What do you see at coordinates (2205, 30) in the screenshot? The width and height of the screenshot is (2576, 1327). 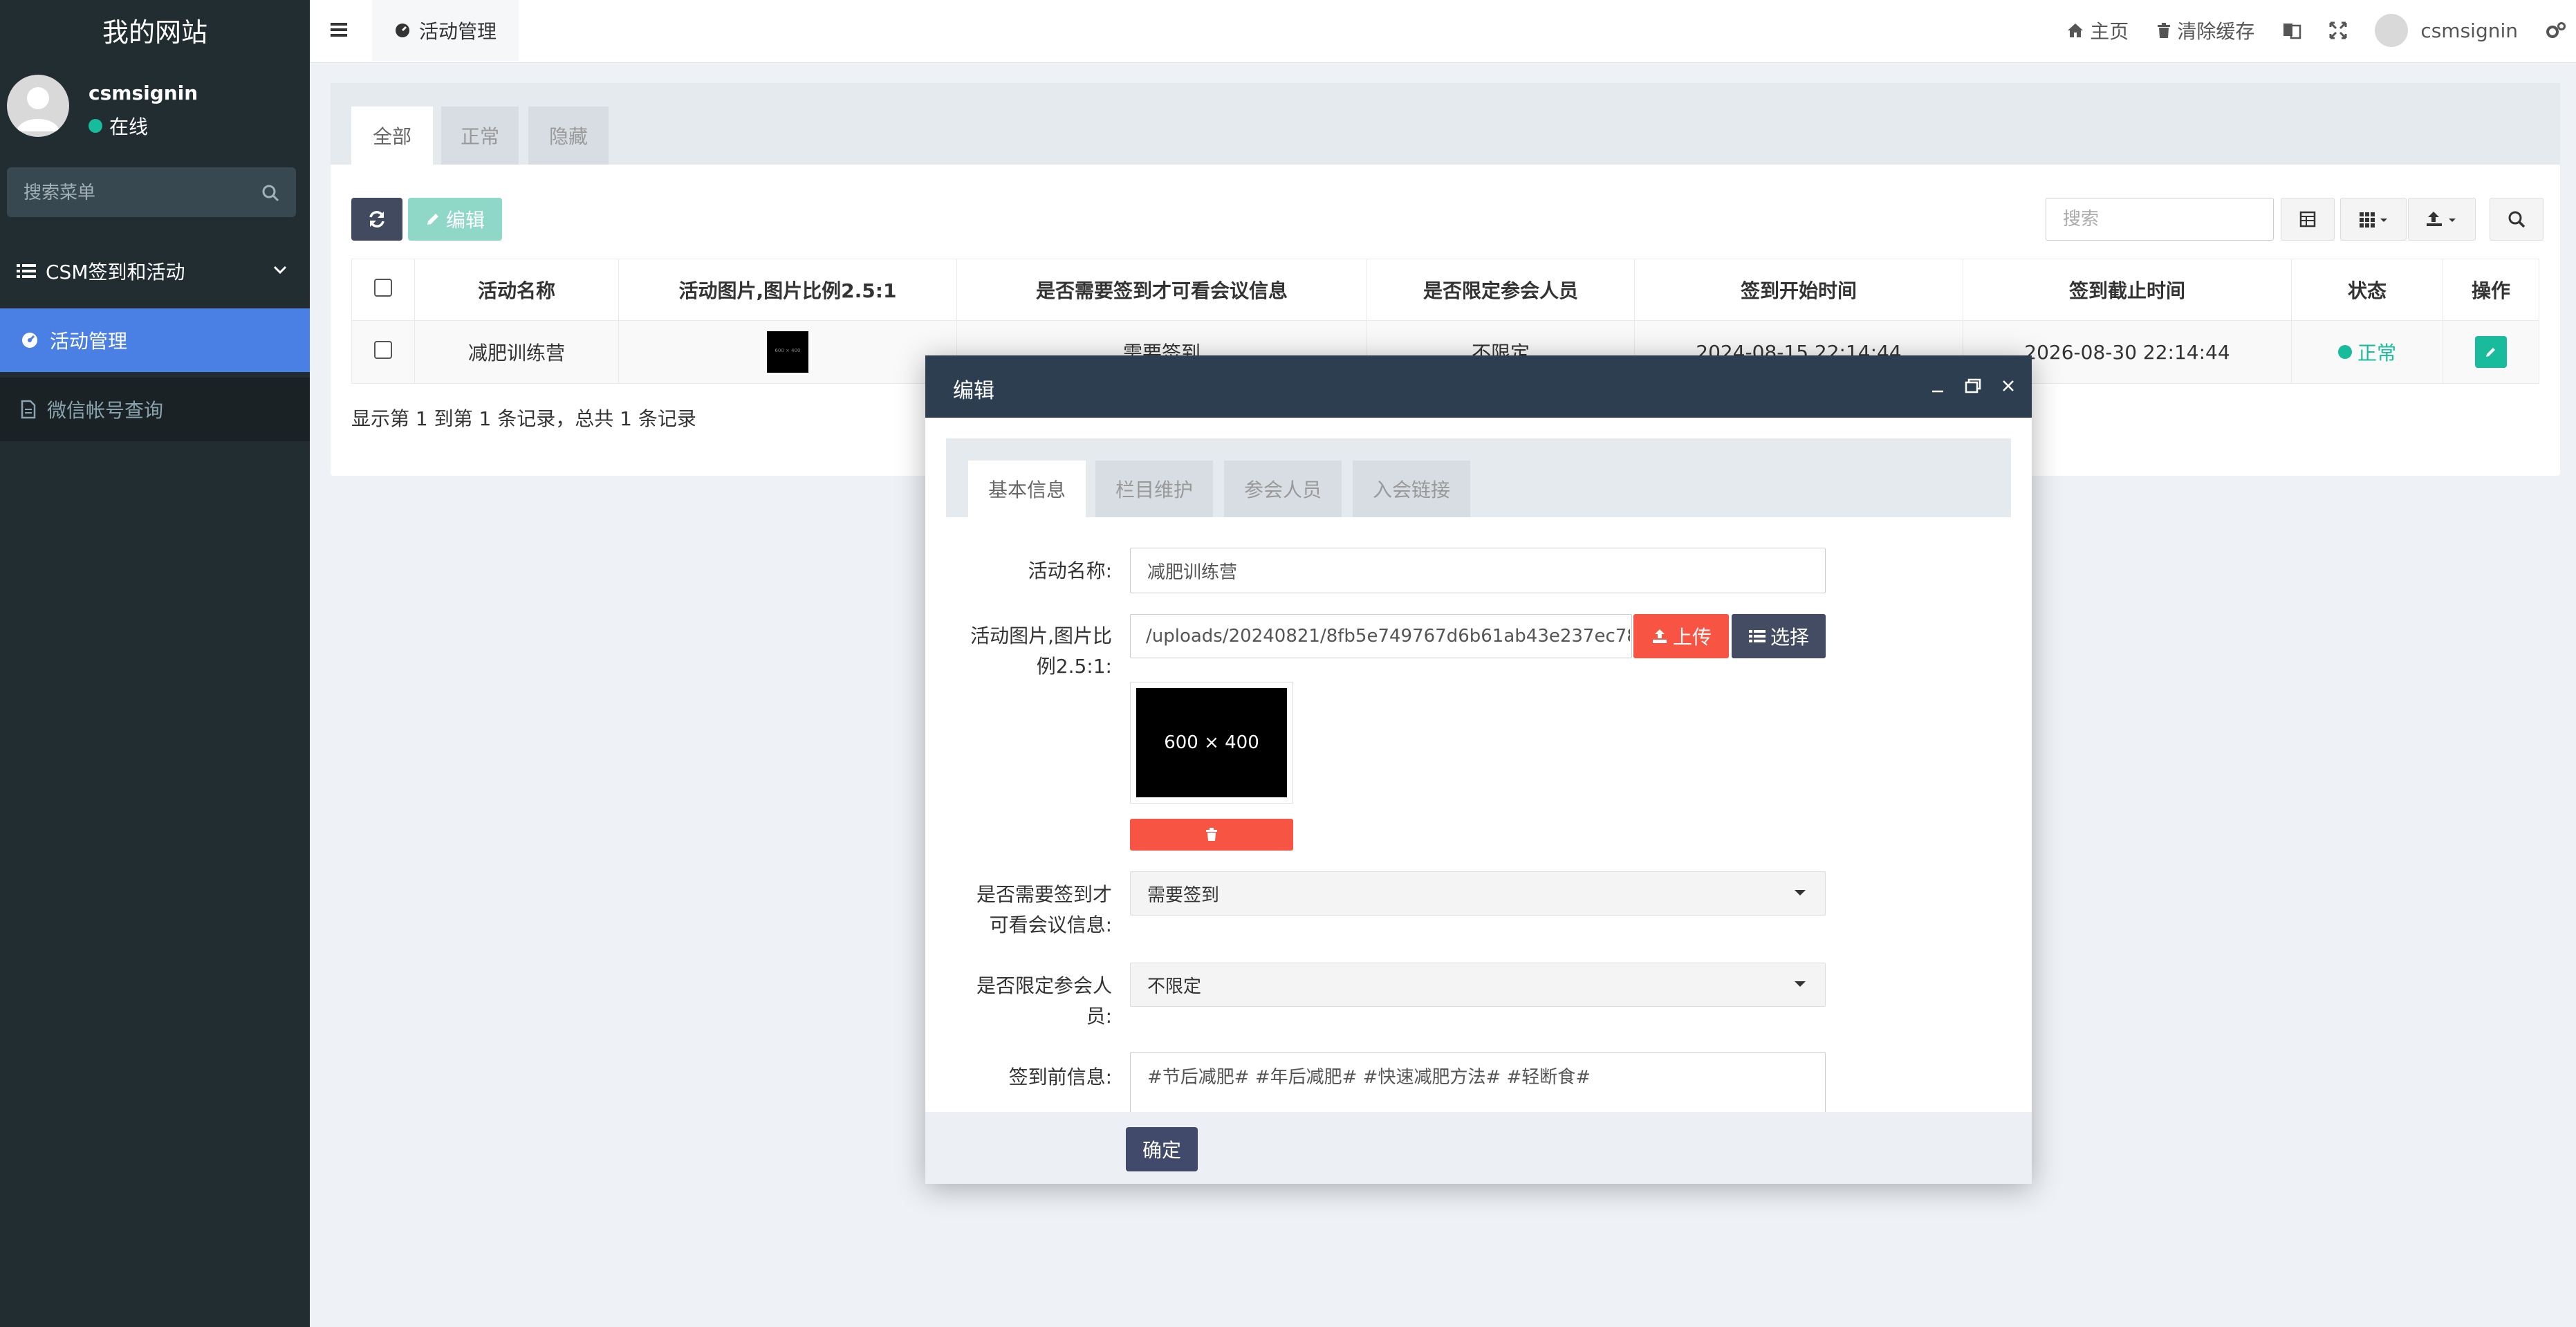 I see `clear-cache-button: 清除缓存` at bounding box center [2205, 30].